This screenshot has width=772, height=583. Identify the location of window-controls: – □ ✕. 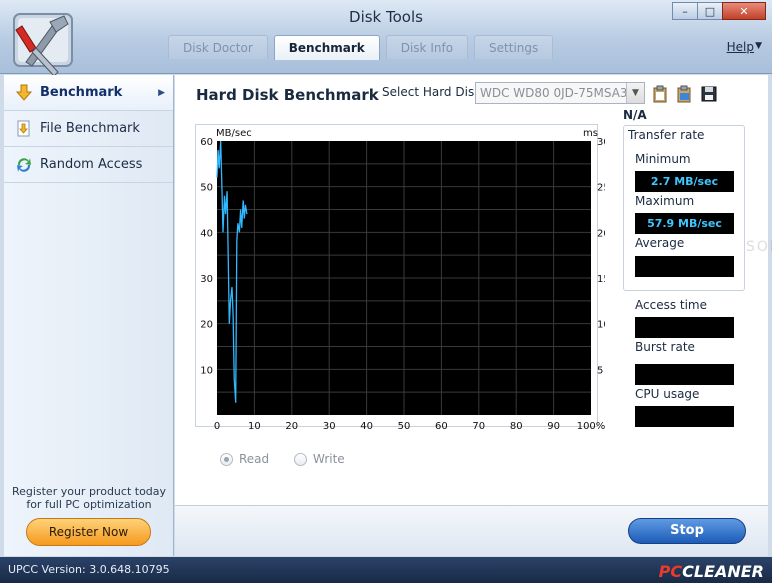
(719, 11).